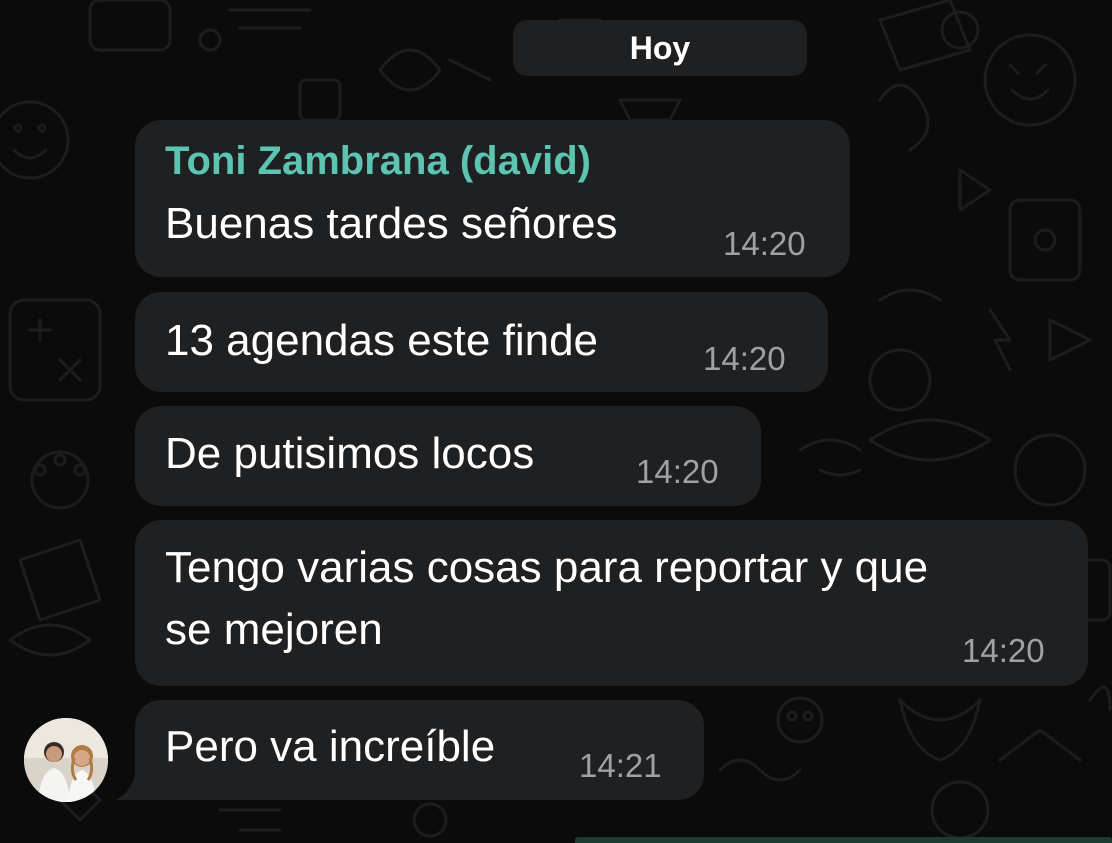  I want to click on message-text: Buenas tardes señores, so click(391, 223).